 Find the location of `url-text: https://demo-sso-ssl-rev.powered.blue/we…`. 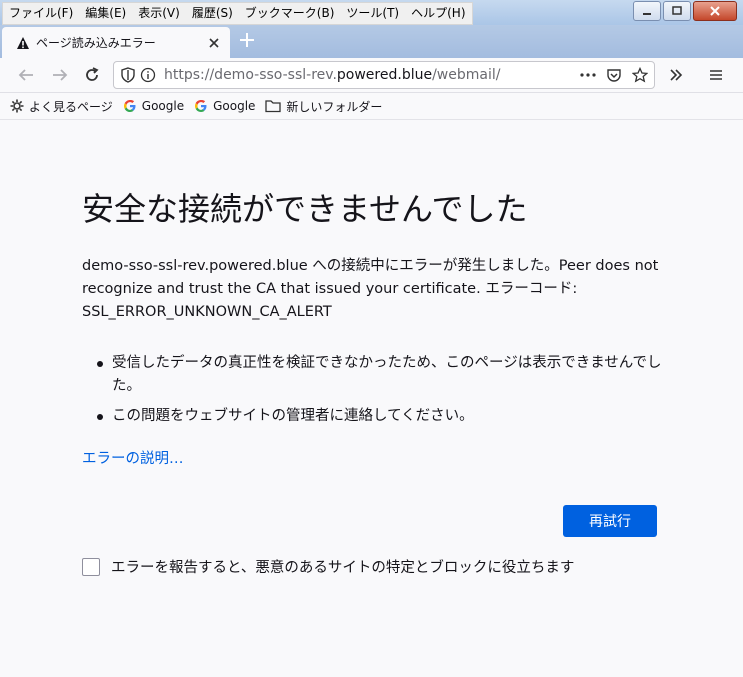

url-text: https://demo-sso-ssl-rev.powered.blue/we… is located at coordinates (371, 75).